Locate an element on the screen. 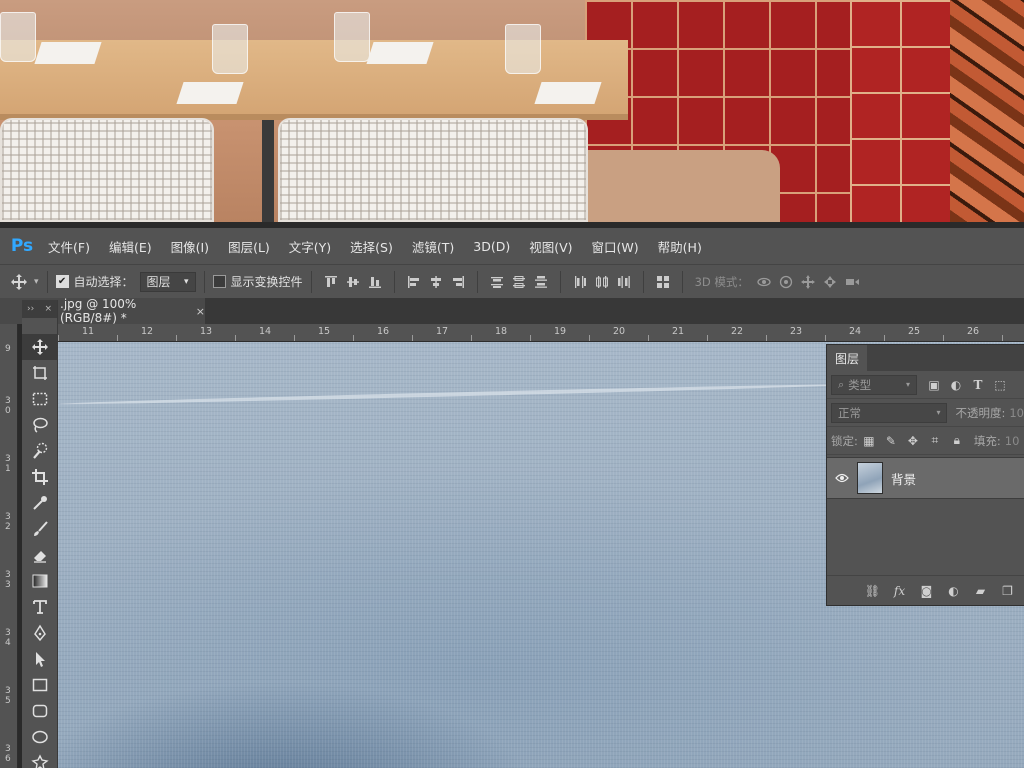  layer-name: 背景 is located at coordinates (903, 478).